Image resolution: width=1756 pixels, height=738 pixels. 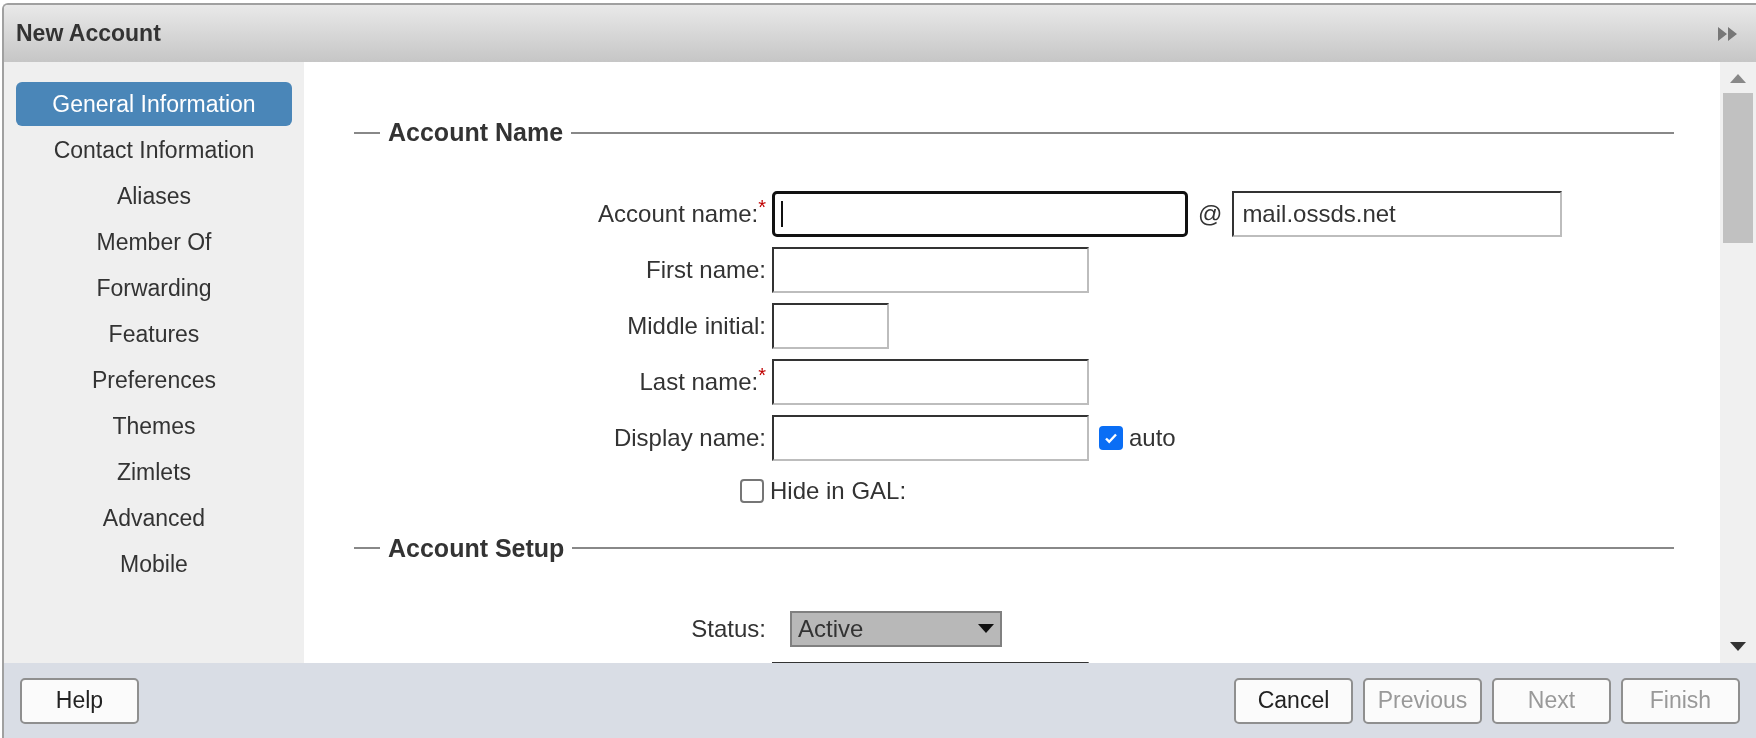 I want to click on checkbox-label: Hide in GAL:, so click(x=838, y=490).